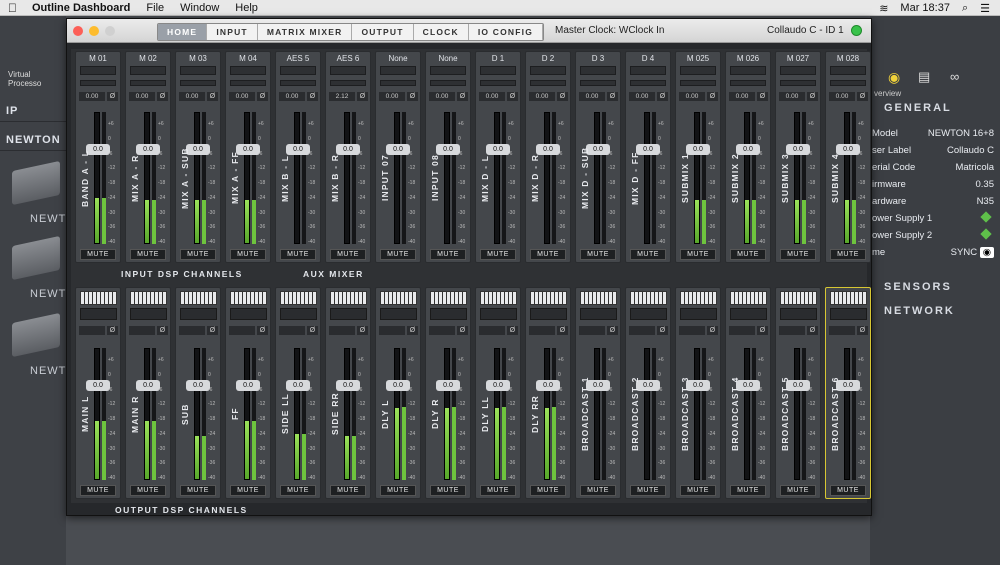  What do you see at coordinates (305, 32) in the screenshot?
I see `tab-matrix-mixer: MATRIX MIXER` at bounding box center [305, 32].